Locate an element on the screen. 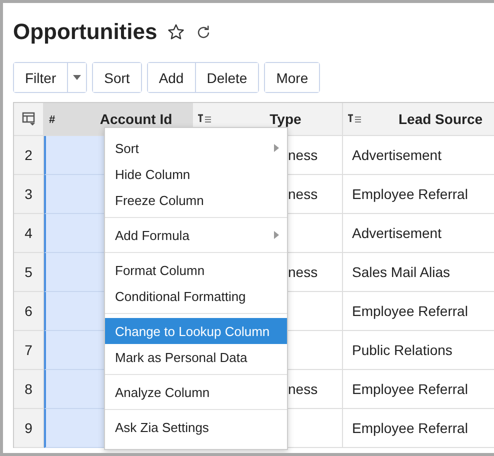 This screenshot has width=494, height=456. toolbar-button: Delete is located at coordinates (226, 77).